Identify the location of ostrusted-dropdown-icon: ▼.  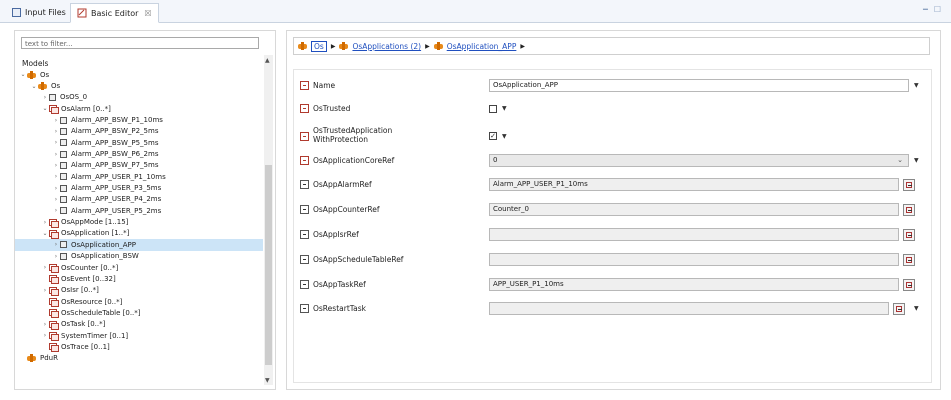
(504, 108).